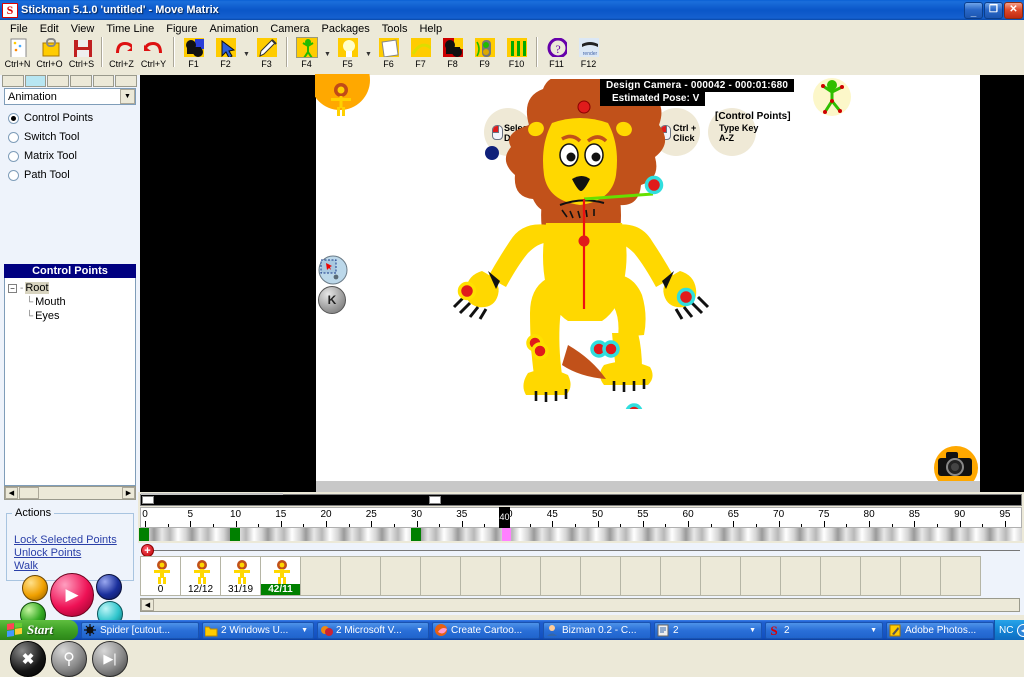  Describe the element at coordinates (588, 55) in the screenshot. I see `toolbar-button-f12: render F12` at that location.